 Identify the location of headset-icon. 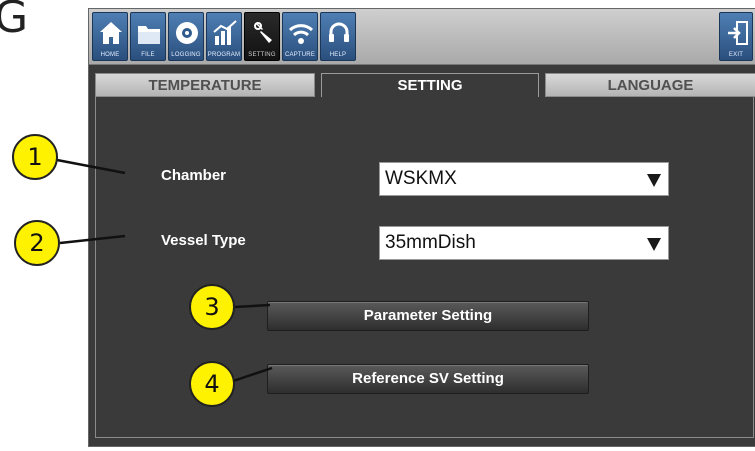
(339, 32).